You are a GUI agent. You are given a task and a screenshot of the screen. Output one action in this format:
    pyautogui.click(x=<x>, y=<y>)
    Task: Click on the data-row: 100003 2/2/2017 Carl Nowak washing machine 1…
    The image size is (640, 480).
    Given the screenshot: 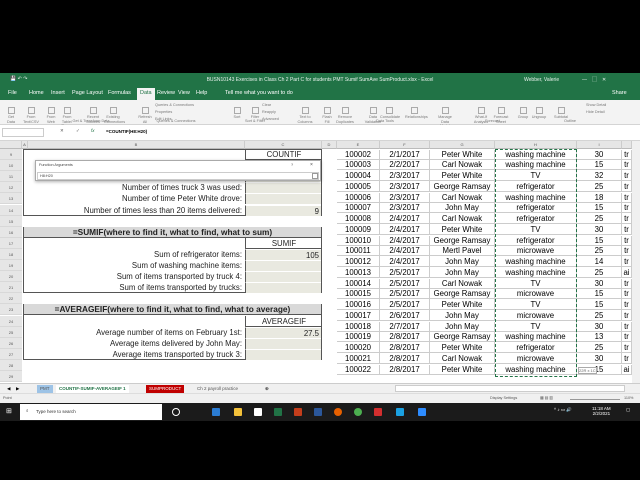 What is the action you would take?
    pyautogui.click(x=484, y=165)
    